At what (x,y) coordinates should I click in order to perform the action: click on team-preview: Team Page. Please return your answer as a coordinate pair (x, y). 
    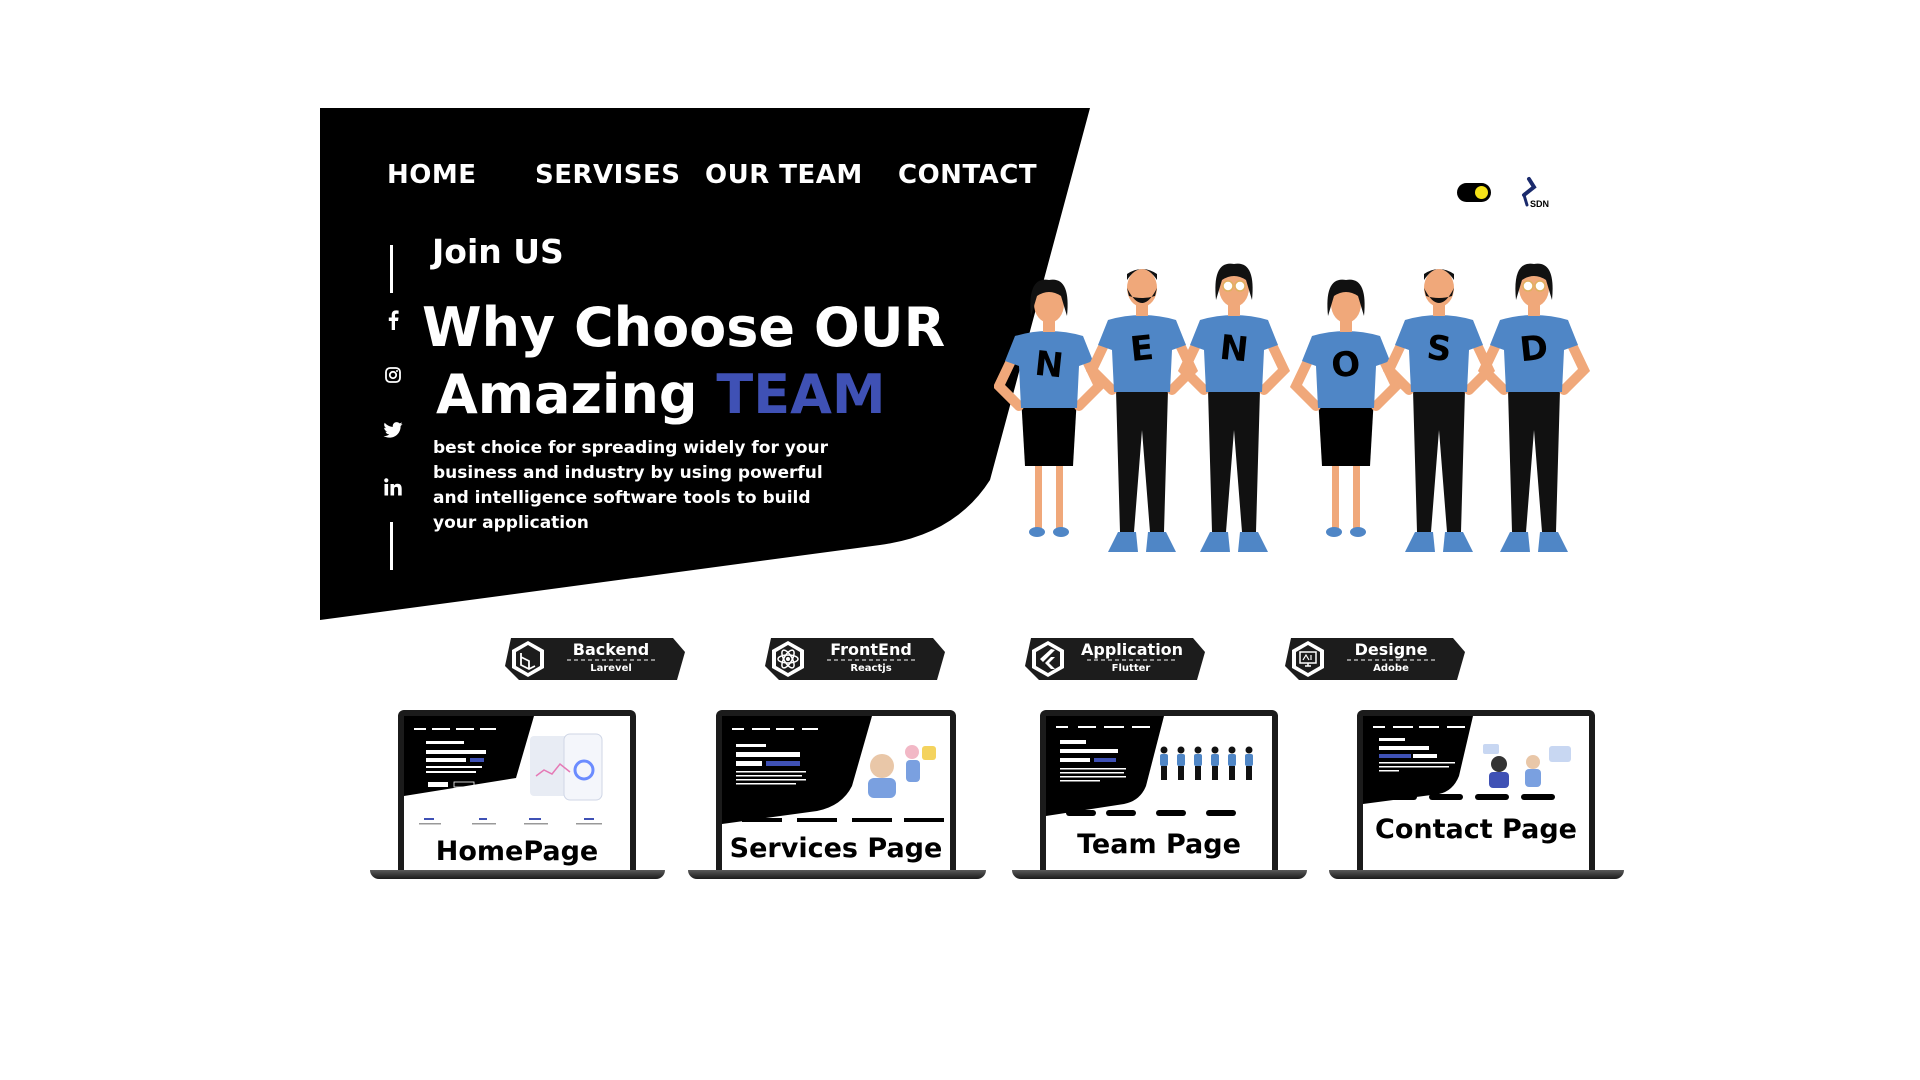
    Looking at the image, I should click on (1159, 793).